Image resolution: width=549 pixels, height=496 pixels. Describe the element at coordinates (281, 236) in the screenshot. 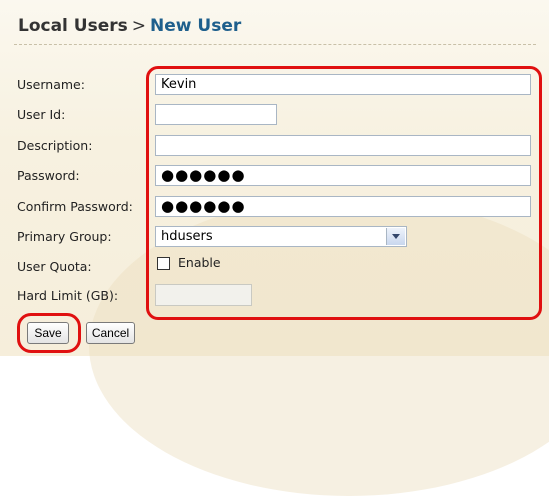

I see `primary-group-select: hdusers` at that location.